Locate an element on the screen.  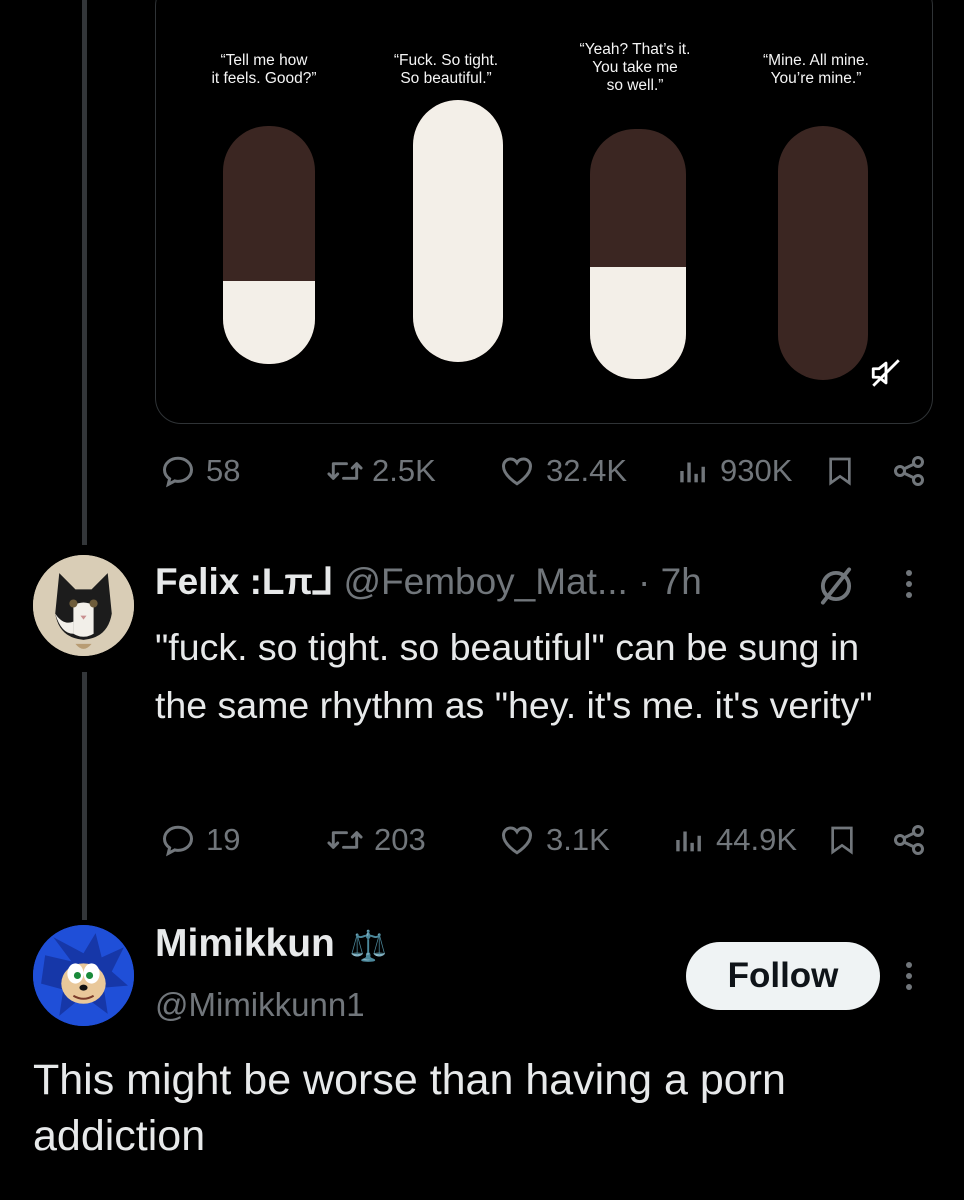
thread-line-middle is located at coordinates (84, 796).